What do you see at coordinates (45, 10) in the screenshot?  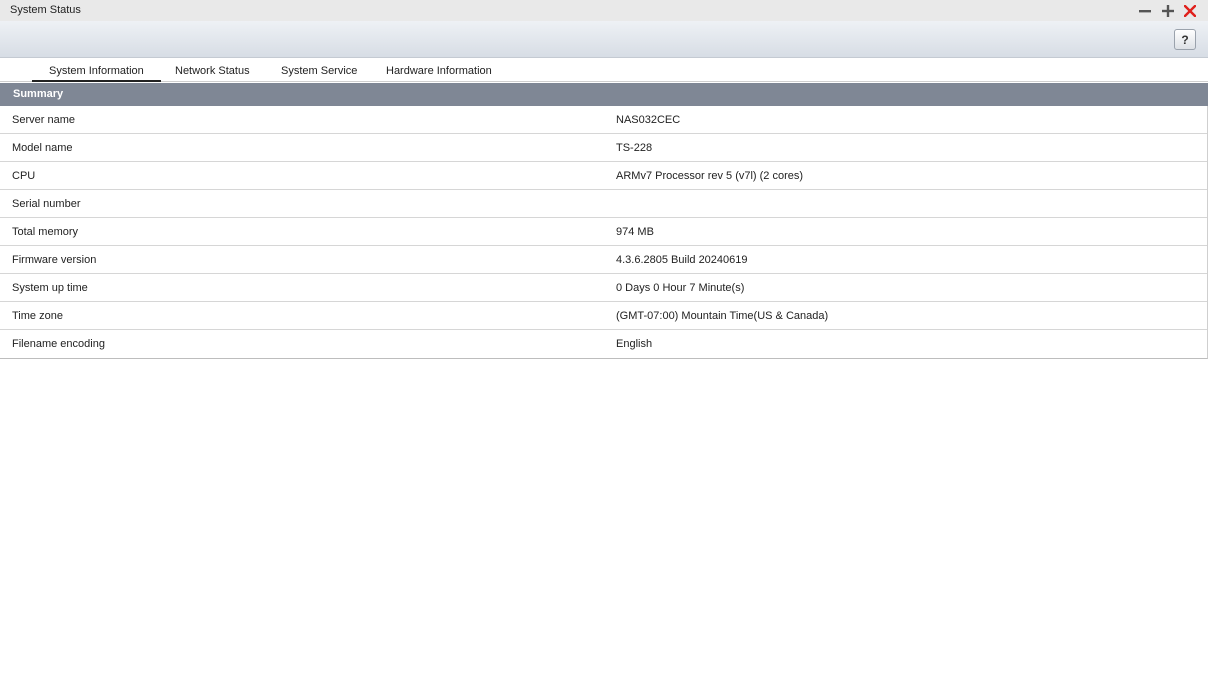 I see `window-title: System Status` at bounding box center [45, 10].